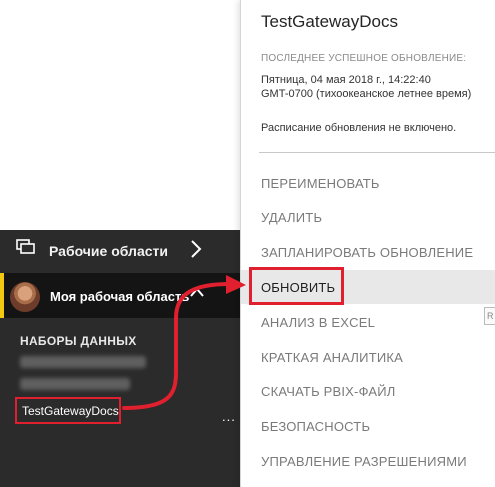  I want to click on last-refresh-heading: ПОСЛЕДНЕЕ УСПЕШНОЕ ОБНОВЛЕНИЕ:, so click(364, 58).